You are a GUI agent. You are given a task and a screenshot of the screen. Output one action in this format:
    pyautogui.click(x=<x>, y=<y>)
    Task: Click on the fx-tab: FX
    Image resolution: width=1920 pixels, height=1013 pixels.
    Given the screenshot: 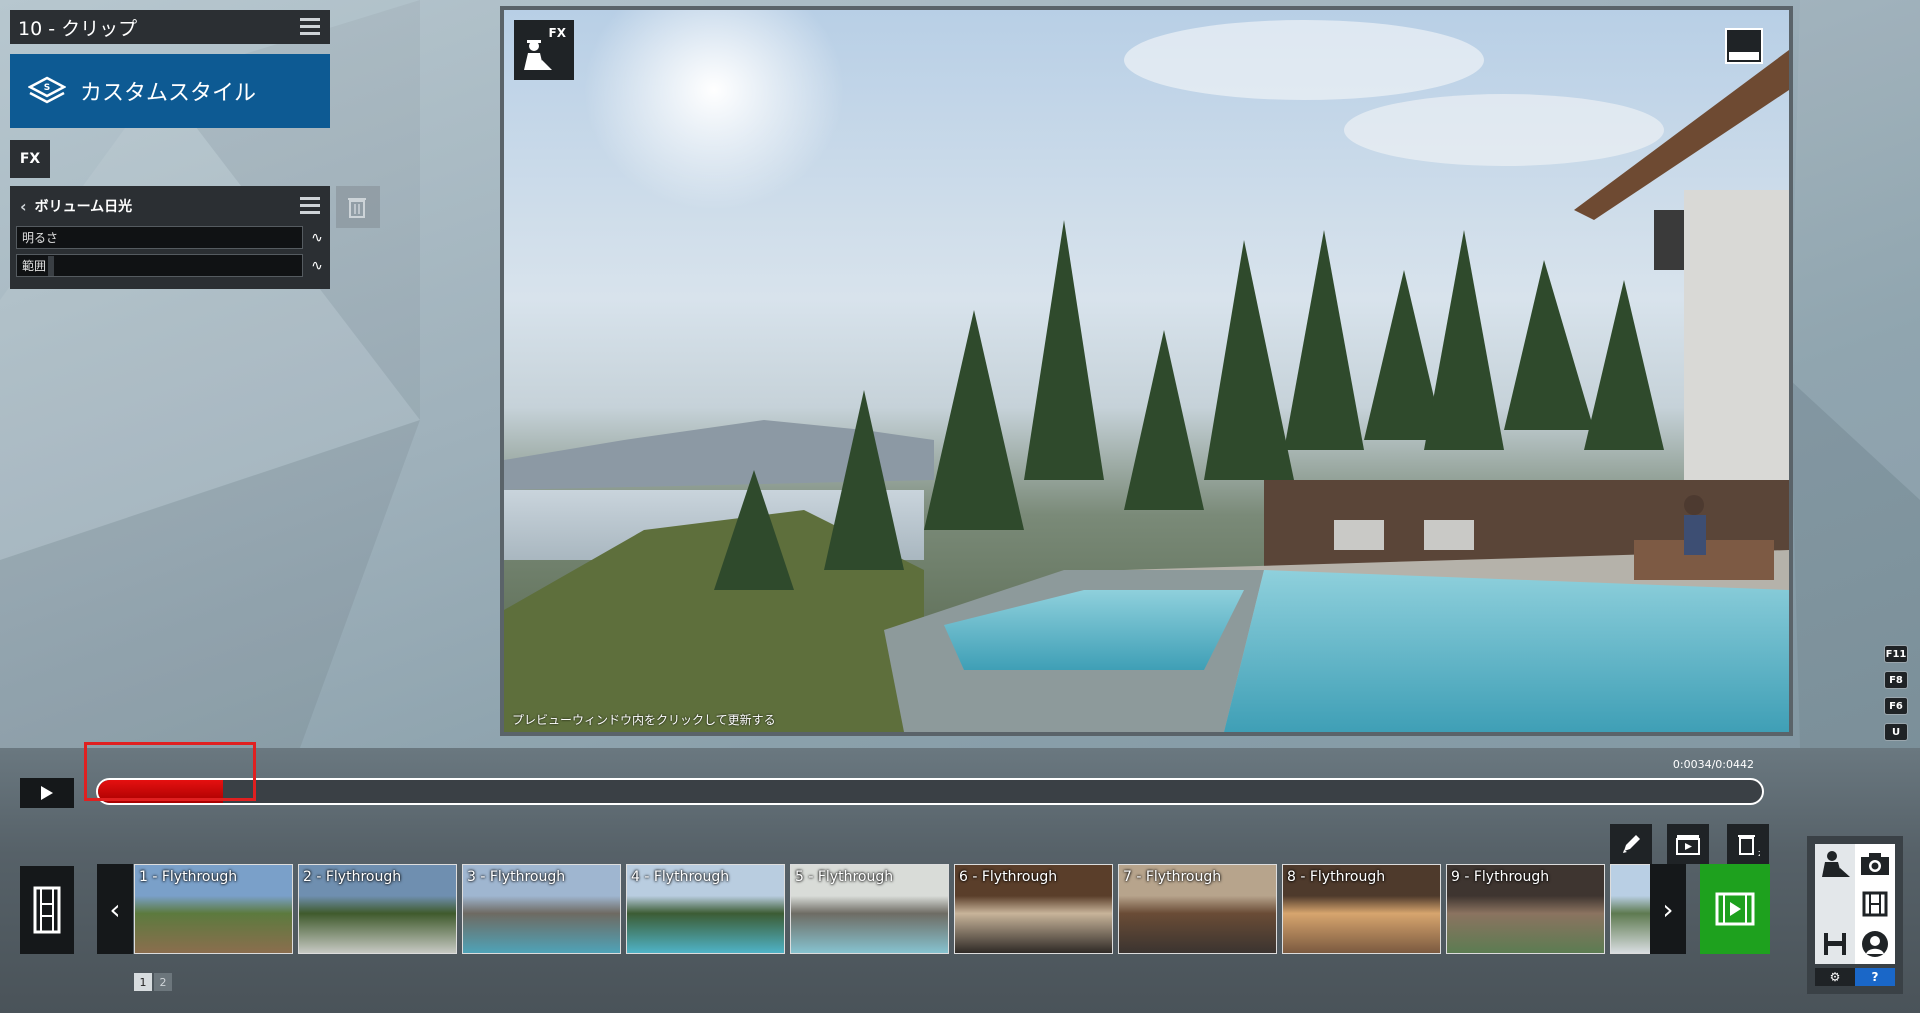 What is the action you would take?
    pyautogui.click(x=30, y=159)
    